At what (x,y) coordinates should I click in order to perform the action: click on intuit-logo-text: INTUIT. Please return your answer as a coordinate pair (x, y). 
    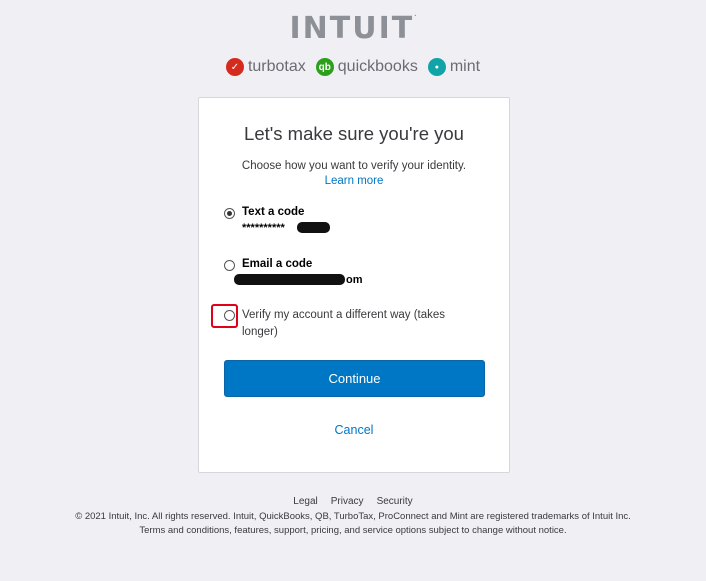
    Looking at the image, I should click on (352, 28).